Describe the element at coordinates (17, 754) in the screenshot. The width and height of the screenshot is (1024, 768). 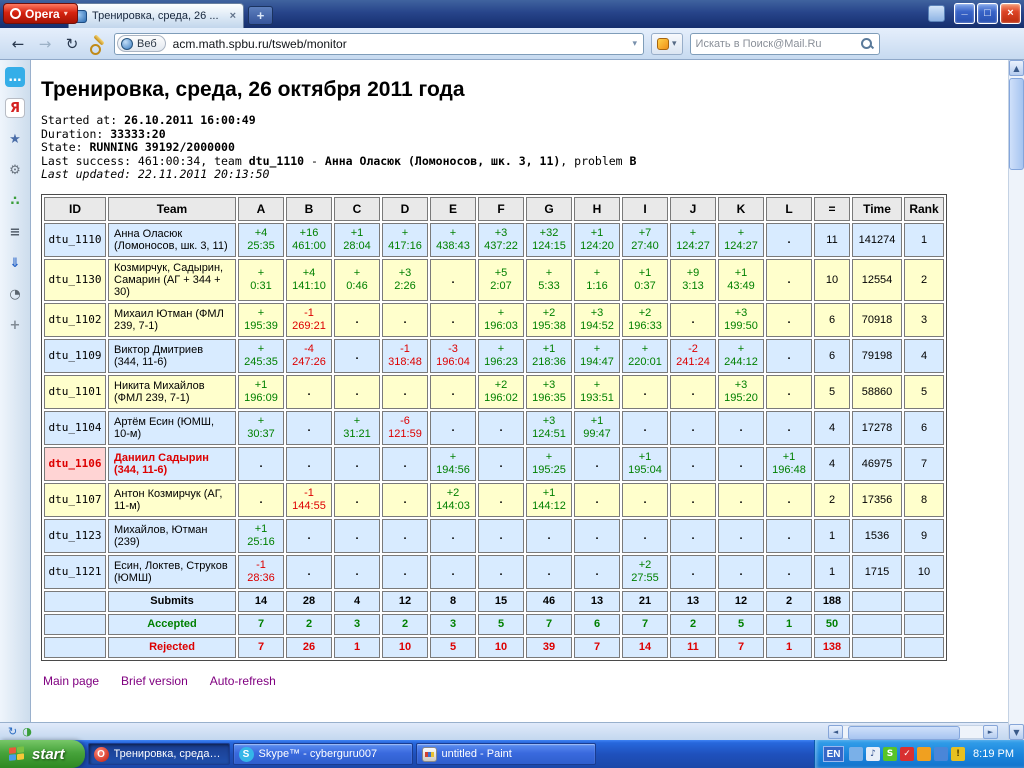
I see `windows-logo-icon` at that location.